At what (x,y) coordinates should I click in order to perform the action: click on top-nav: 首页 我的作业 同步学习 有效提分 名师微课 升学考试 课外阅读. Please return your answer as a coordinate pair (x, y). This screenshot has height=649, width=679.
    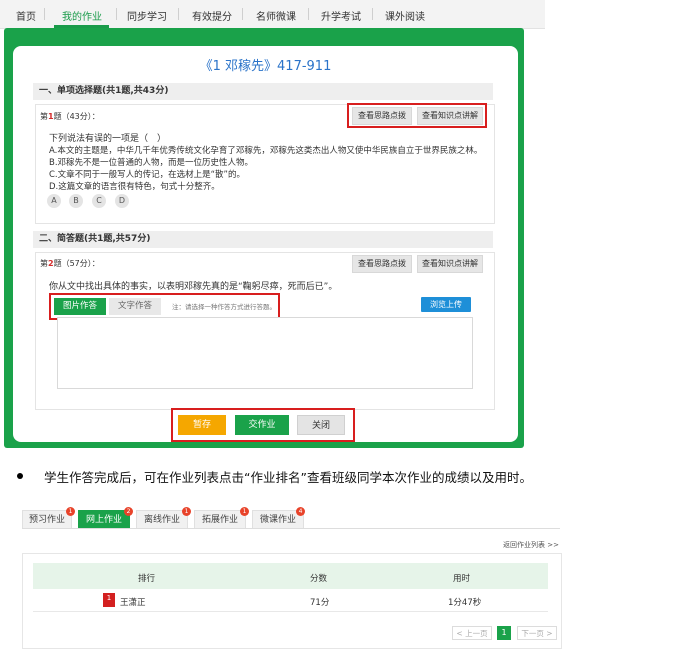
    Looking at the image, I should click on (272, 14).